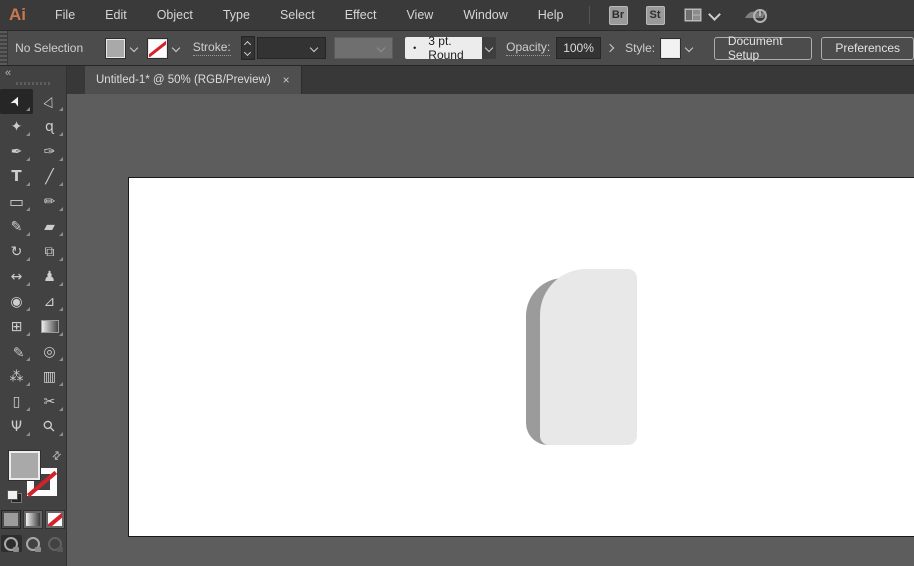  I want to click on lasso-tool-icon: ɋ, so click(49, 126).